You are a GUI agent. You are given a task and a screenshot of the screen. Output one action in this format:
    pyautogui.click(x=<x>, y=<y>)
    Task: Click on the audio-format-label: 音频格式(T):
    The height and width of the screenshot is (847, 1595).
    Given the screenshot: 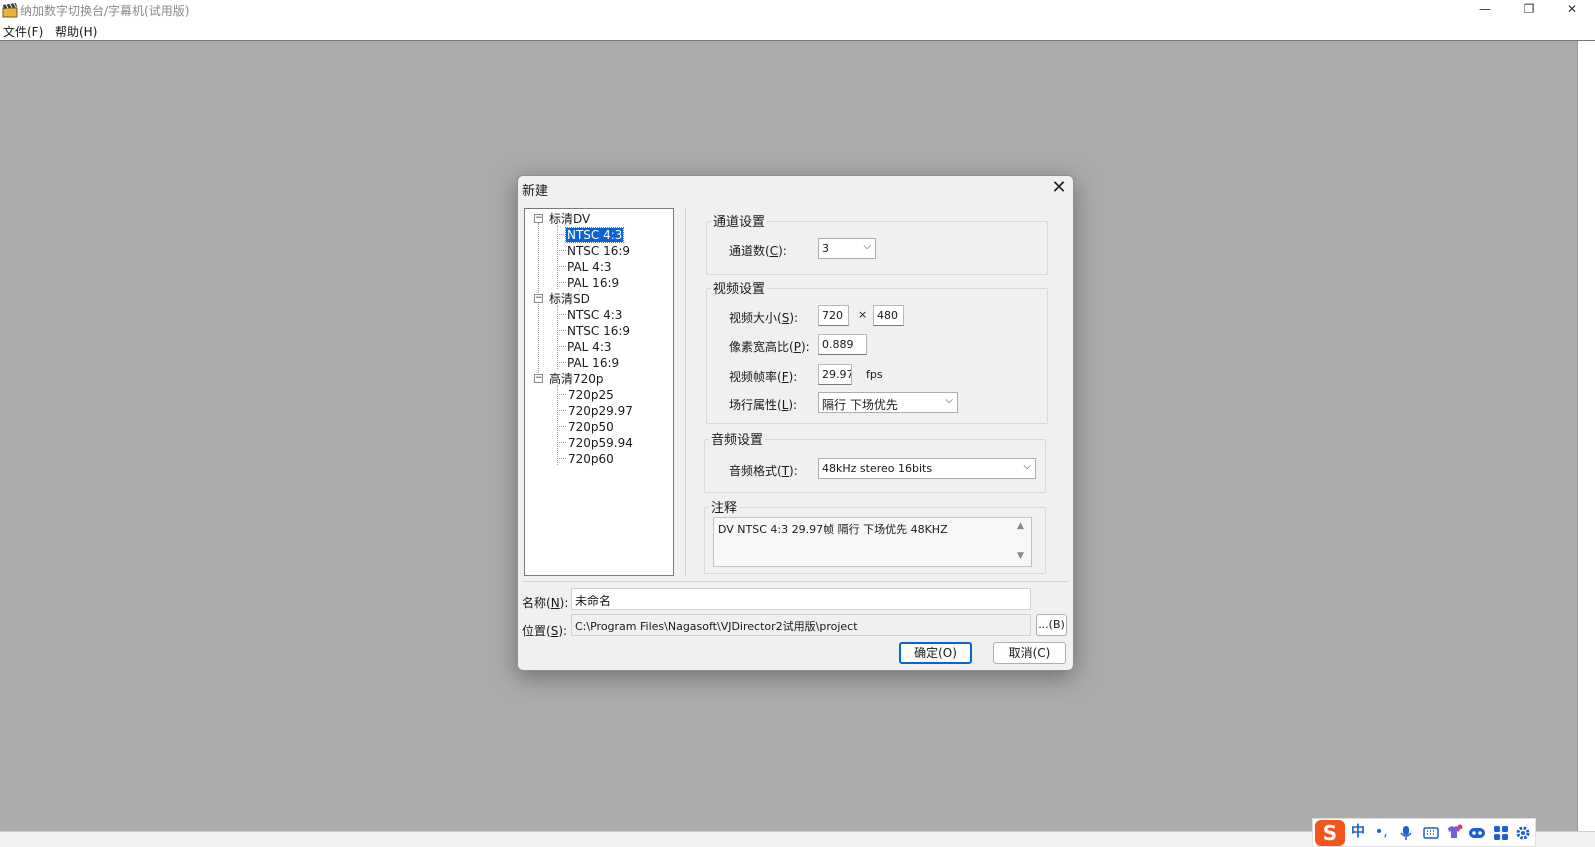 What is the action you would take?
    pyautogui.click(x=763, y=471)
    